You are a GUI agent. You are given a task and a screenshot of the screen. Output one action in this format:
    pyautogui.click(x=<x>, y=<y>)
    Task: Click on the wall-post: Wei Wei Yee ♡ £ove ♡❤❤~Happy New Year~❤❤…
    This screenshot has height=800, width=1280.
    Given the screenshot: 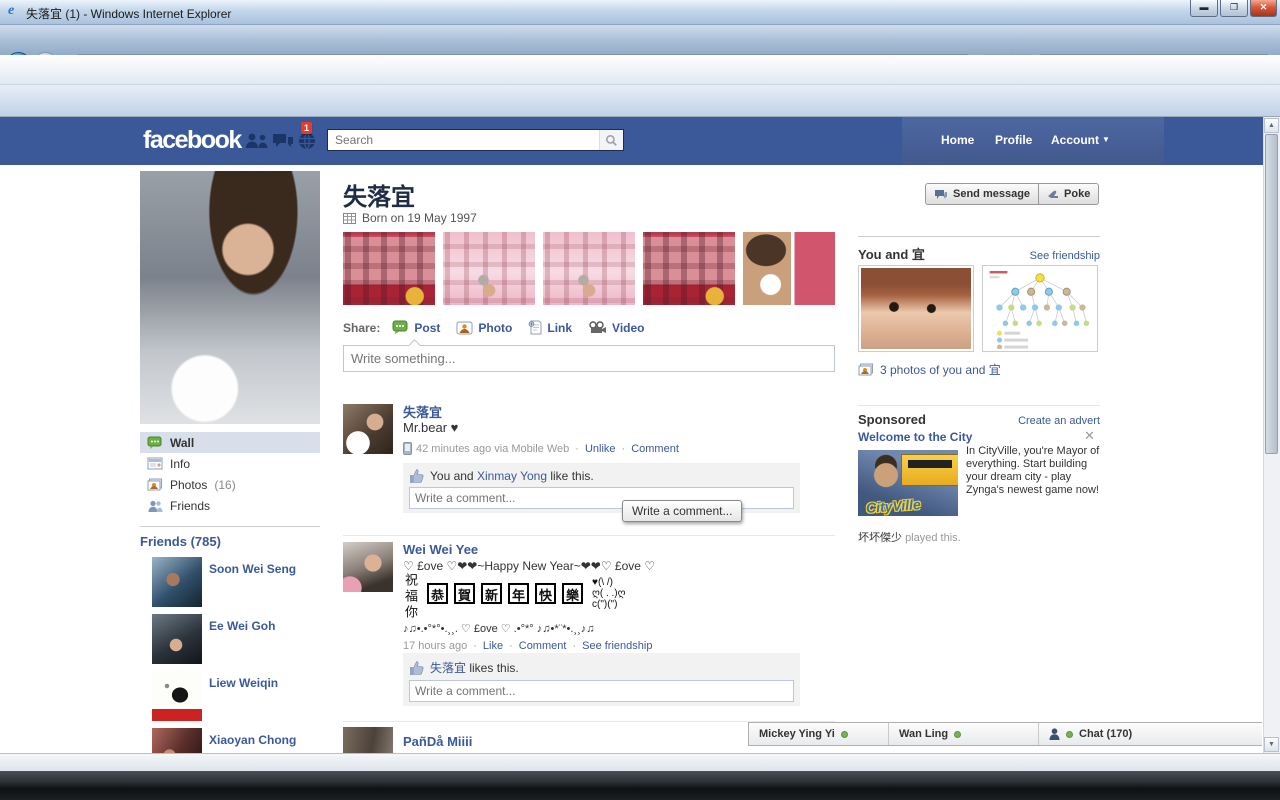 What is the action you would take?
    pyautogui.click(x=589, y=630)
    